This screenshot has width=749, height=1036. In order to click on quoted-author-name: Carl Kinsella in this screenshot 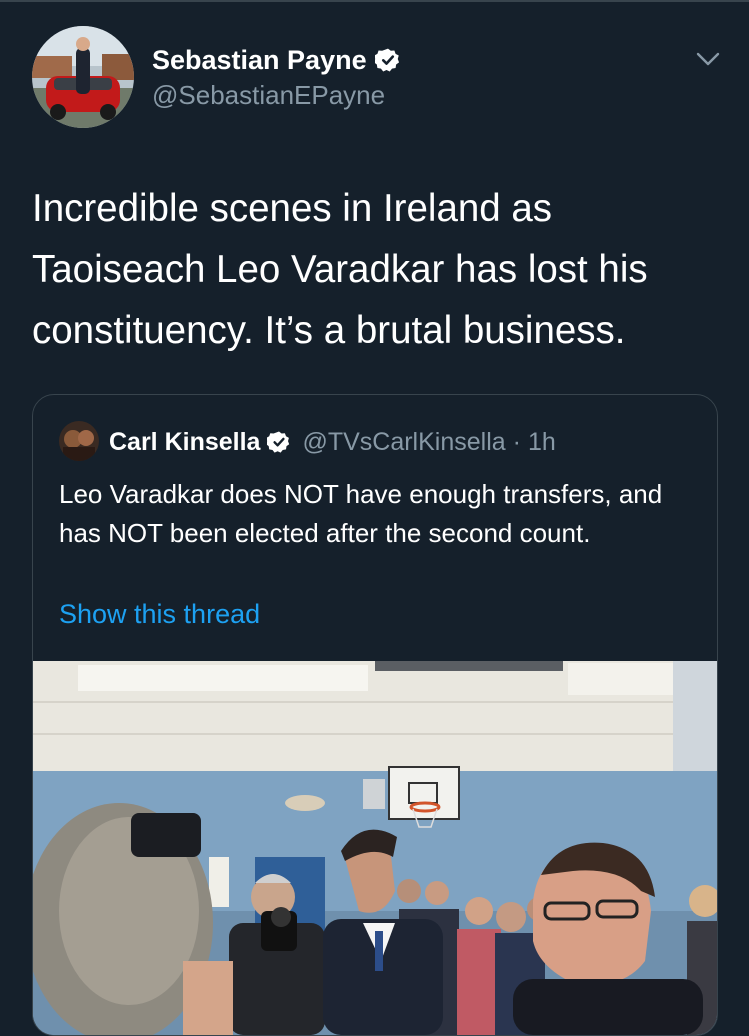, I will do `click(184, 442)`.